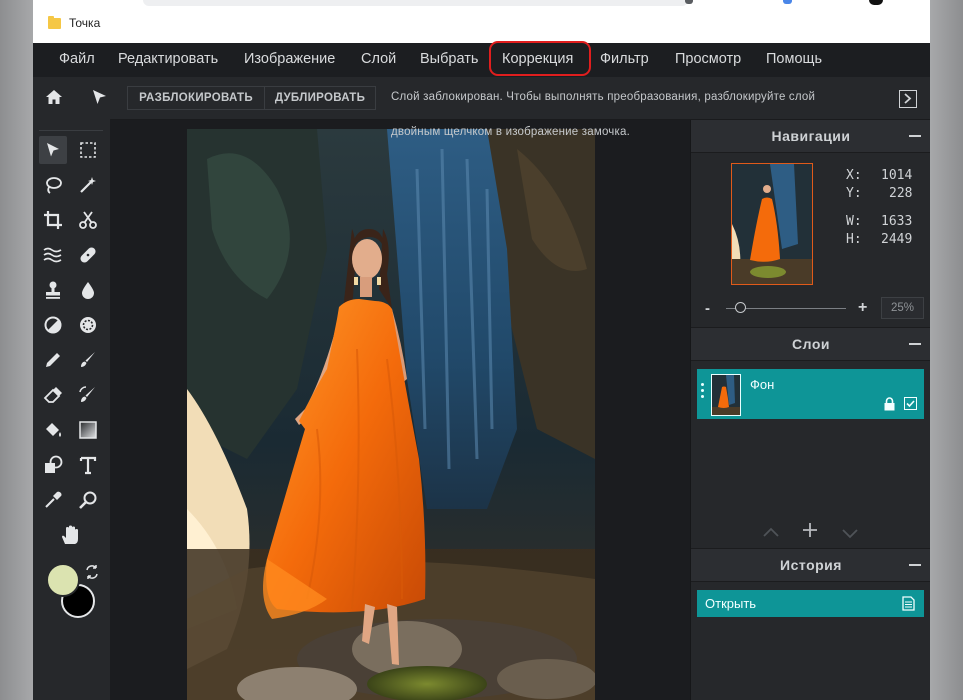 This screenshot has height=700, width=963. Describe the element at coordinates (53, 395) in the screenshot. I see `eraser-tool-icon` at that location.